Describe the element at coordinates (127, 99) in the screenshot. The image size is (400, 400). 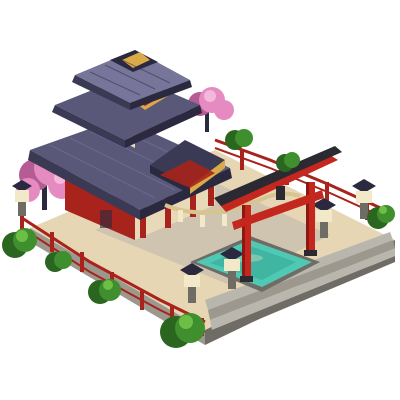
I see `main-pagoda-roof-icon` at that location.